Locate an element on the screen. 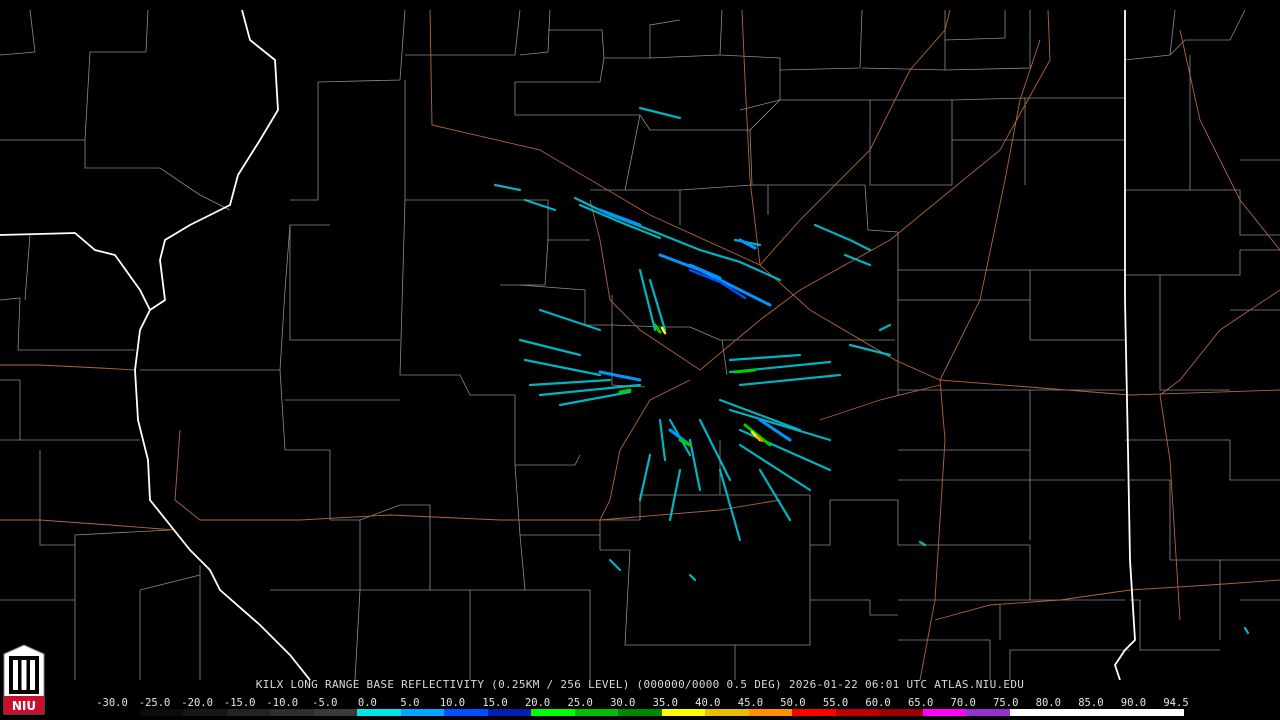 The width and height of the screenshot is (1280, 720). scale-label: 50.0 is located at coordinates (793, 703).